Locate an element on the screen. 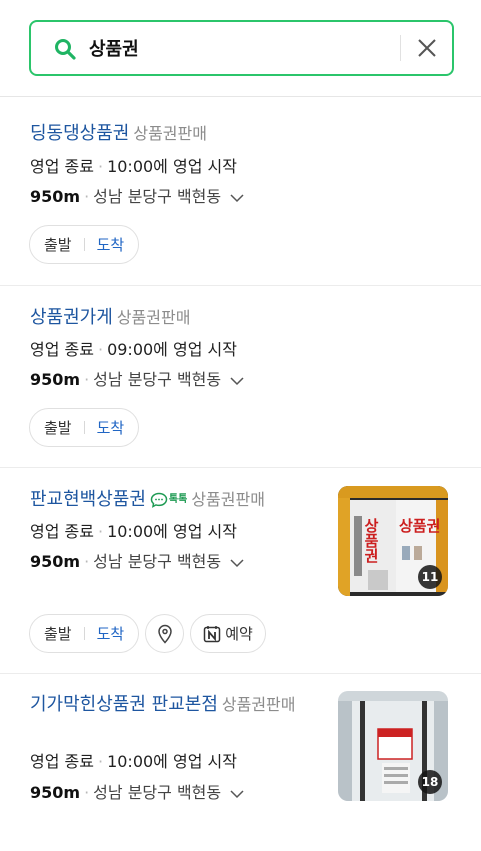  reserve-label: 예약 is located at coordinates (239, 634).